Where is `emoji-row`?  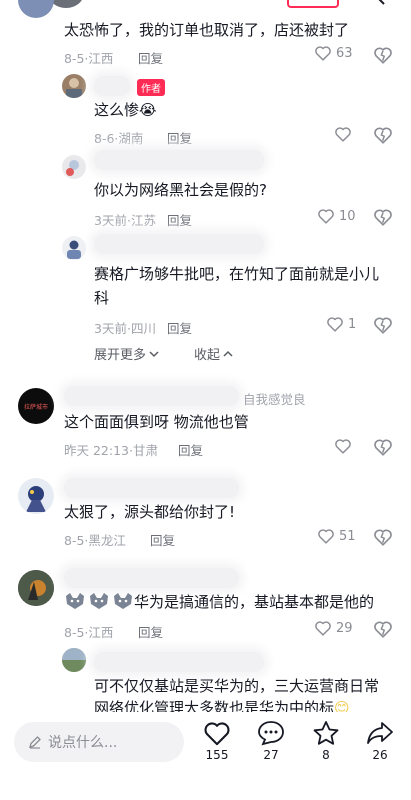 emoji-row is located at coordinates (99, 601).